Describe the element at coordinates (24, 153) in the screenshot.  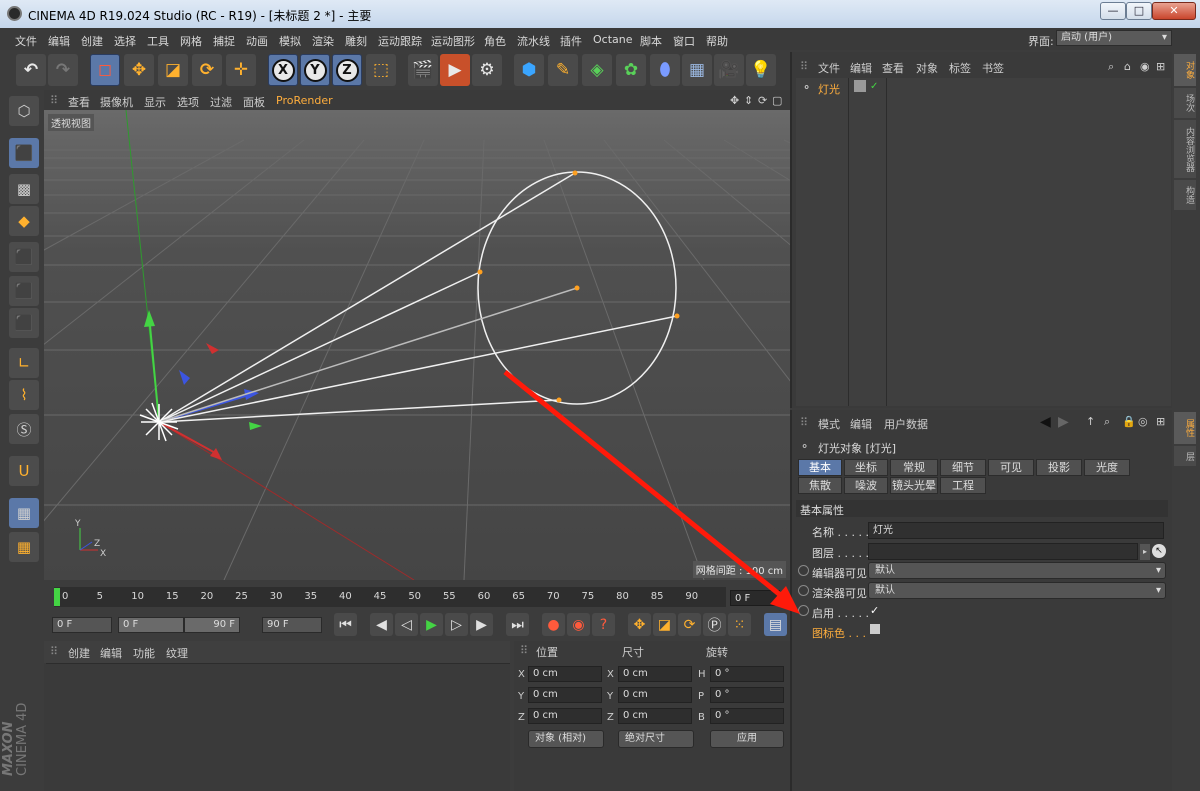
I see `model-mode-icon: ⬛` at that location.